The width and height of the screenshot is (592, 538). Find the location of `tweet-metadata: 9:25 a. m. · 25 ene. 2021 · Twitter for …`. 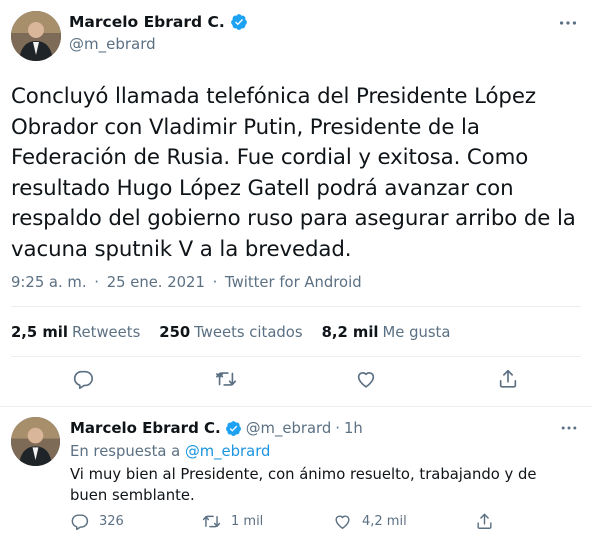

tweet-metadata: 9:25 a. m. · 25 ene. 2021 · Twitter for … is located at coordinates (186, 282).